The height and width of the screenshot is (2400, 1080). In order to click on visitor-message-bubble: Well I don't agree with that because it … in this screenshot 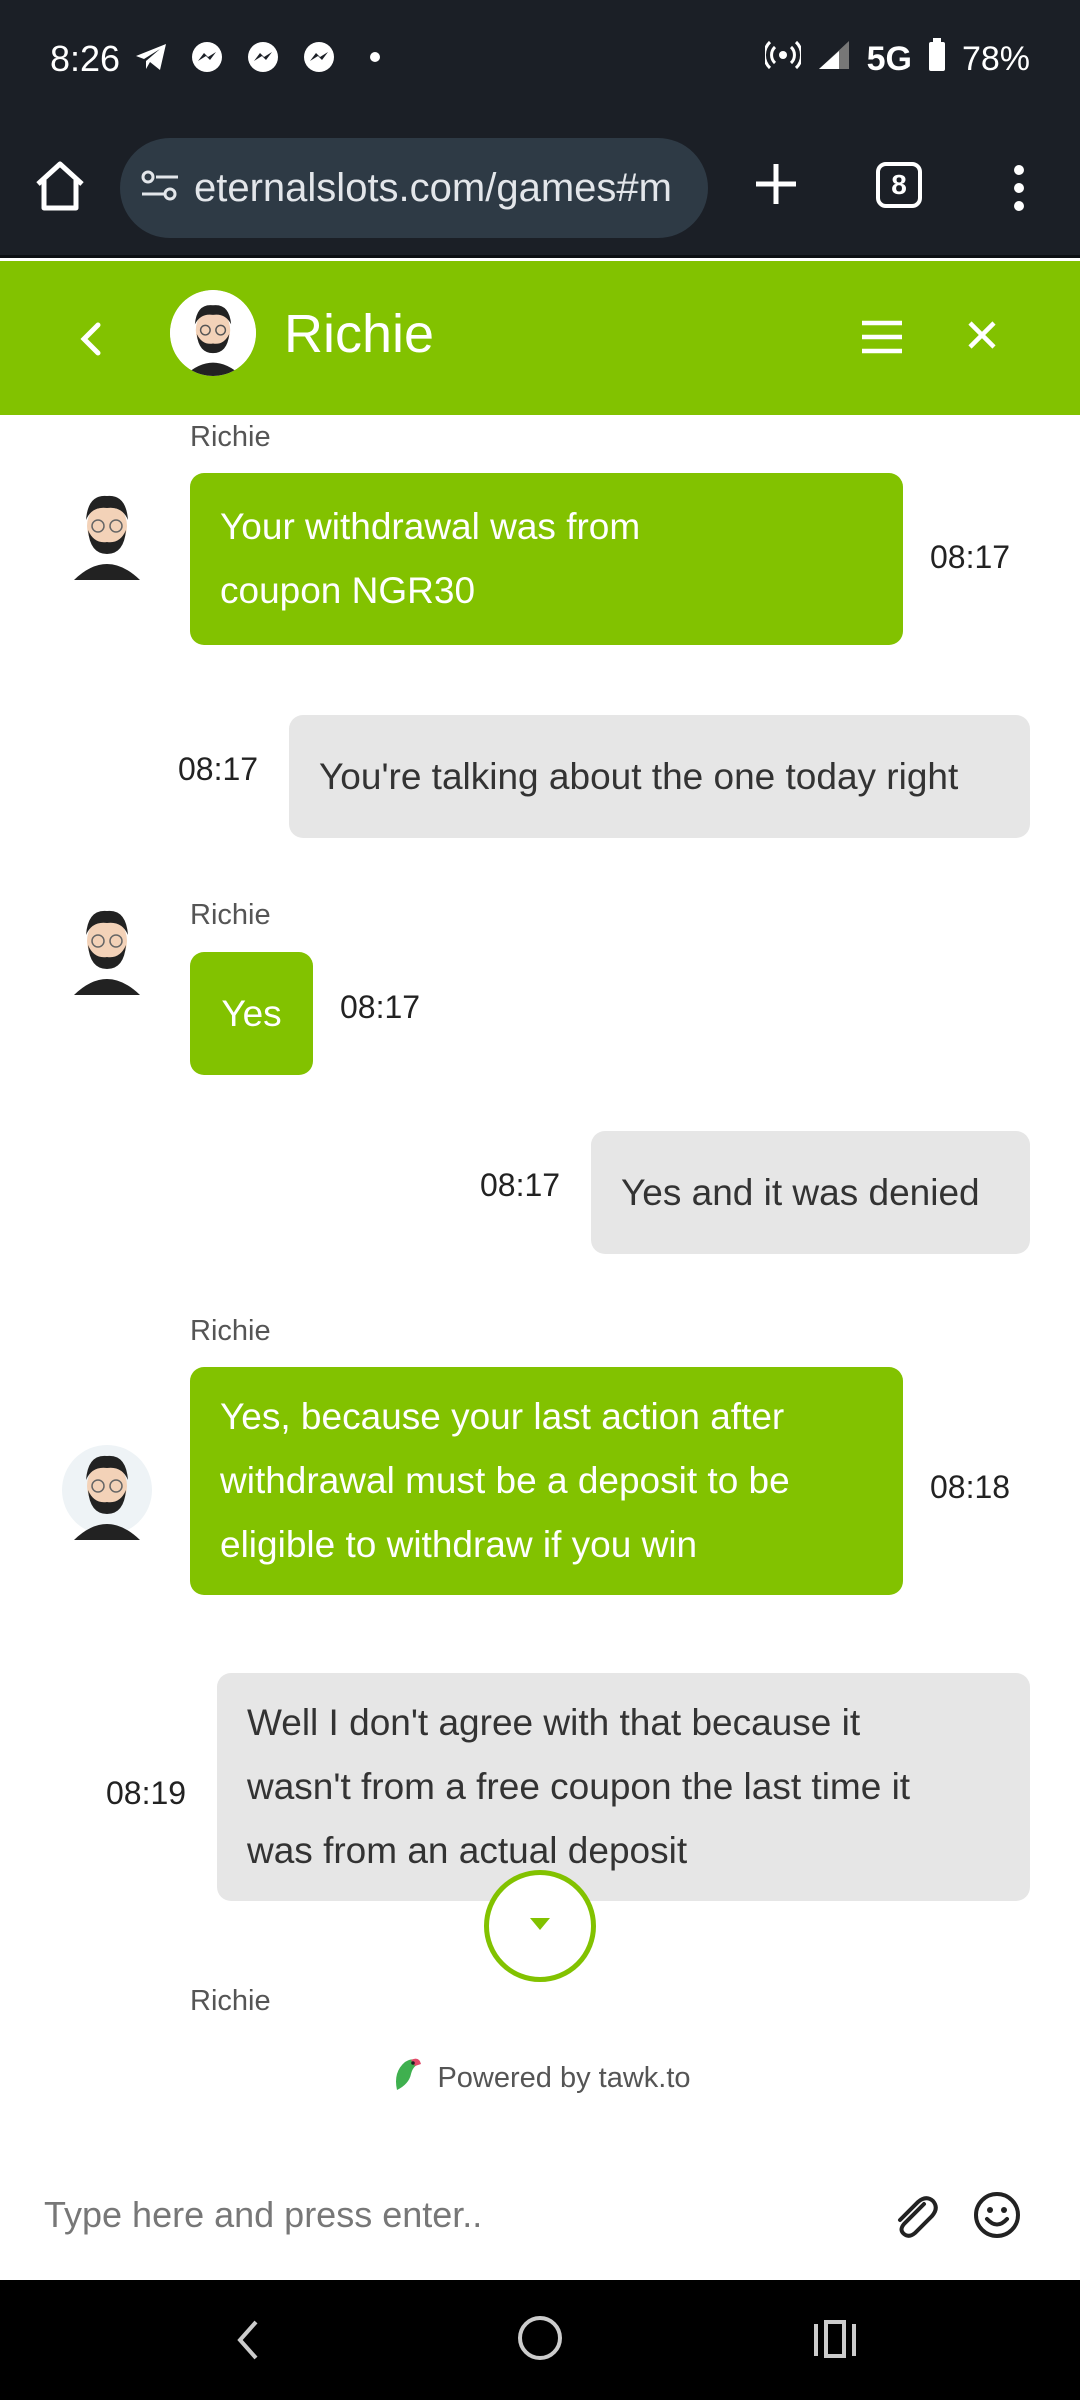, I will do `click(623, 1787)`.